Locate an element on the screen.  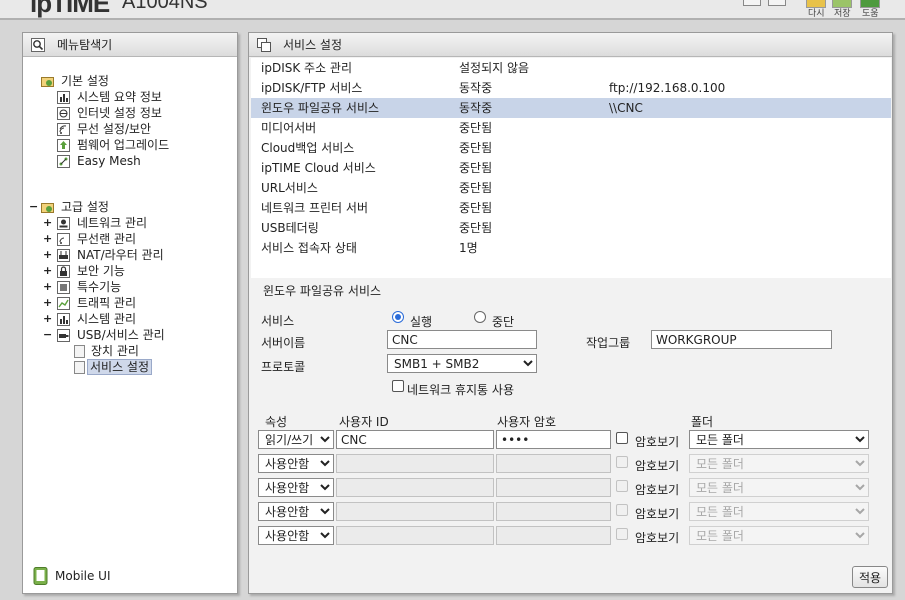
tree-item-network: + 네트워크 관리 is located at coordinates (95, 223).